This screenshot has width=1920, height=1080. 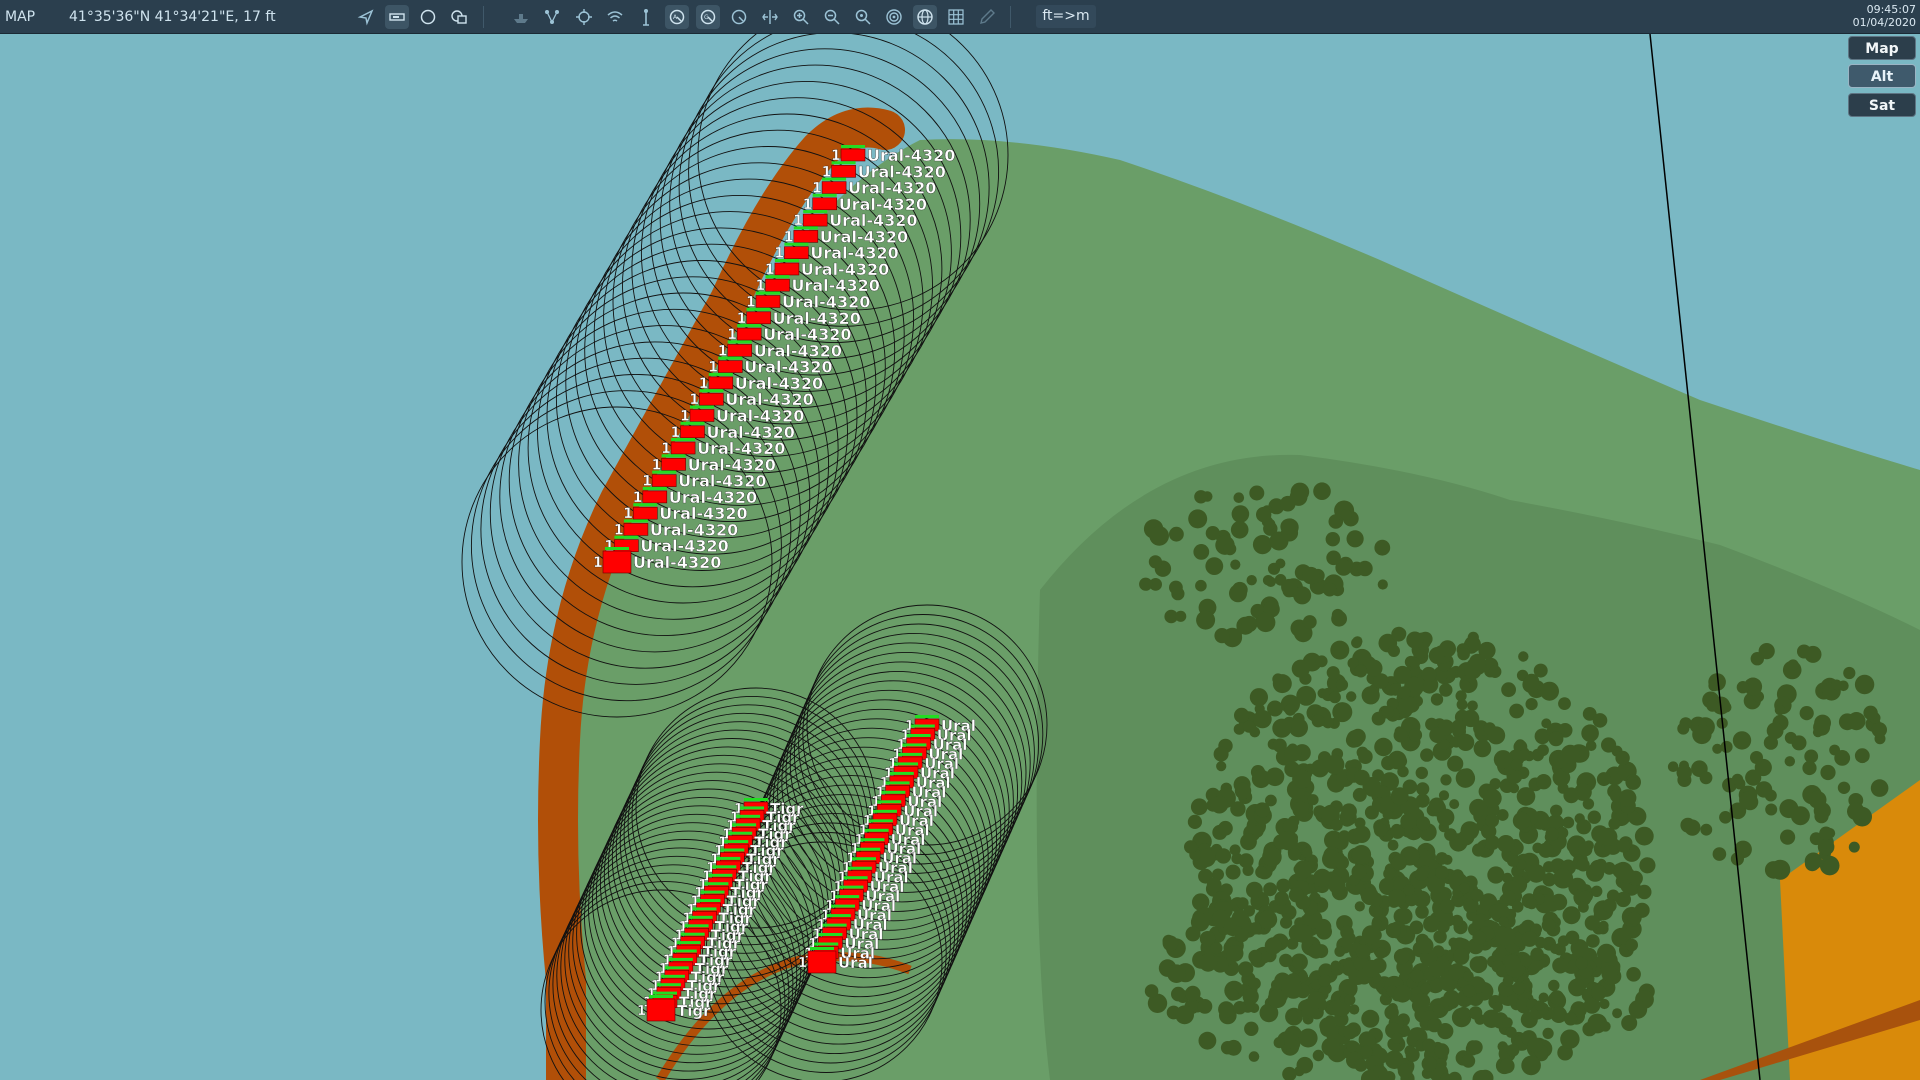 What do you see at coordinates (366, 17) in the screenshot?
I see `navigate-icon` at bounding box center [366, 17].